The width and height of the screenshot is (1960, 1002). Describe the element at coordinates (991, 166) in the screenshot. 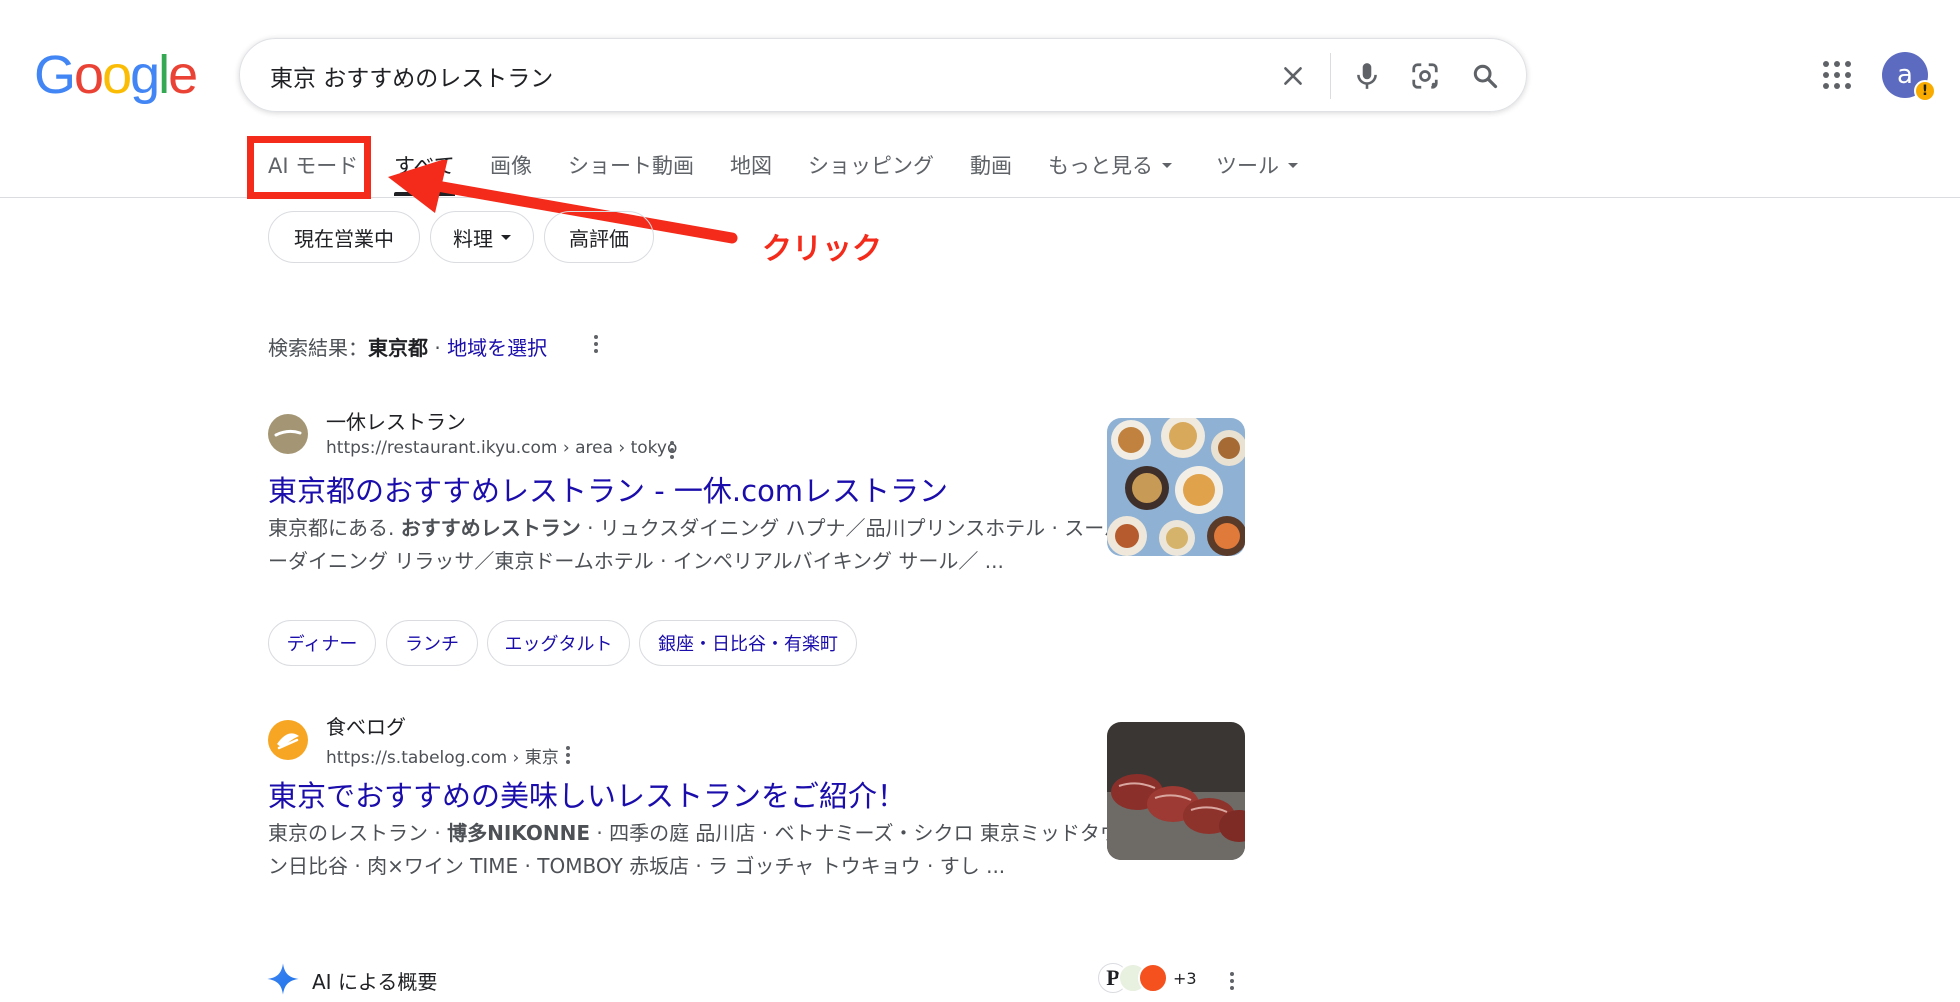

I see `tab-videos: 動画` at that location.